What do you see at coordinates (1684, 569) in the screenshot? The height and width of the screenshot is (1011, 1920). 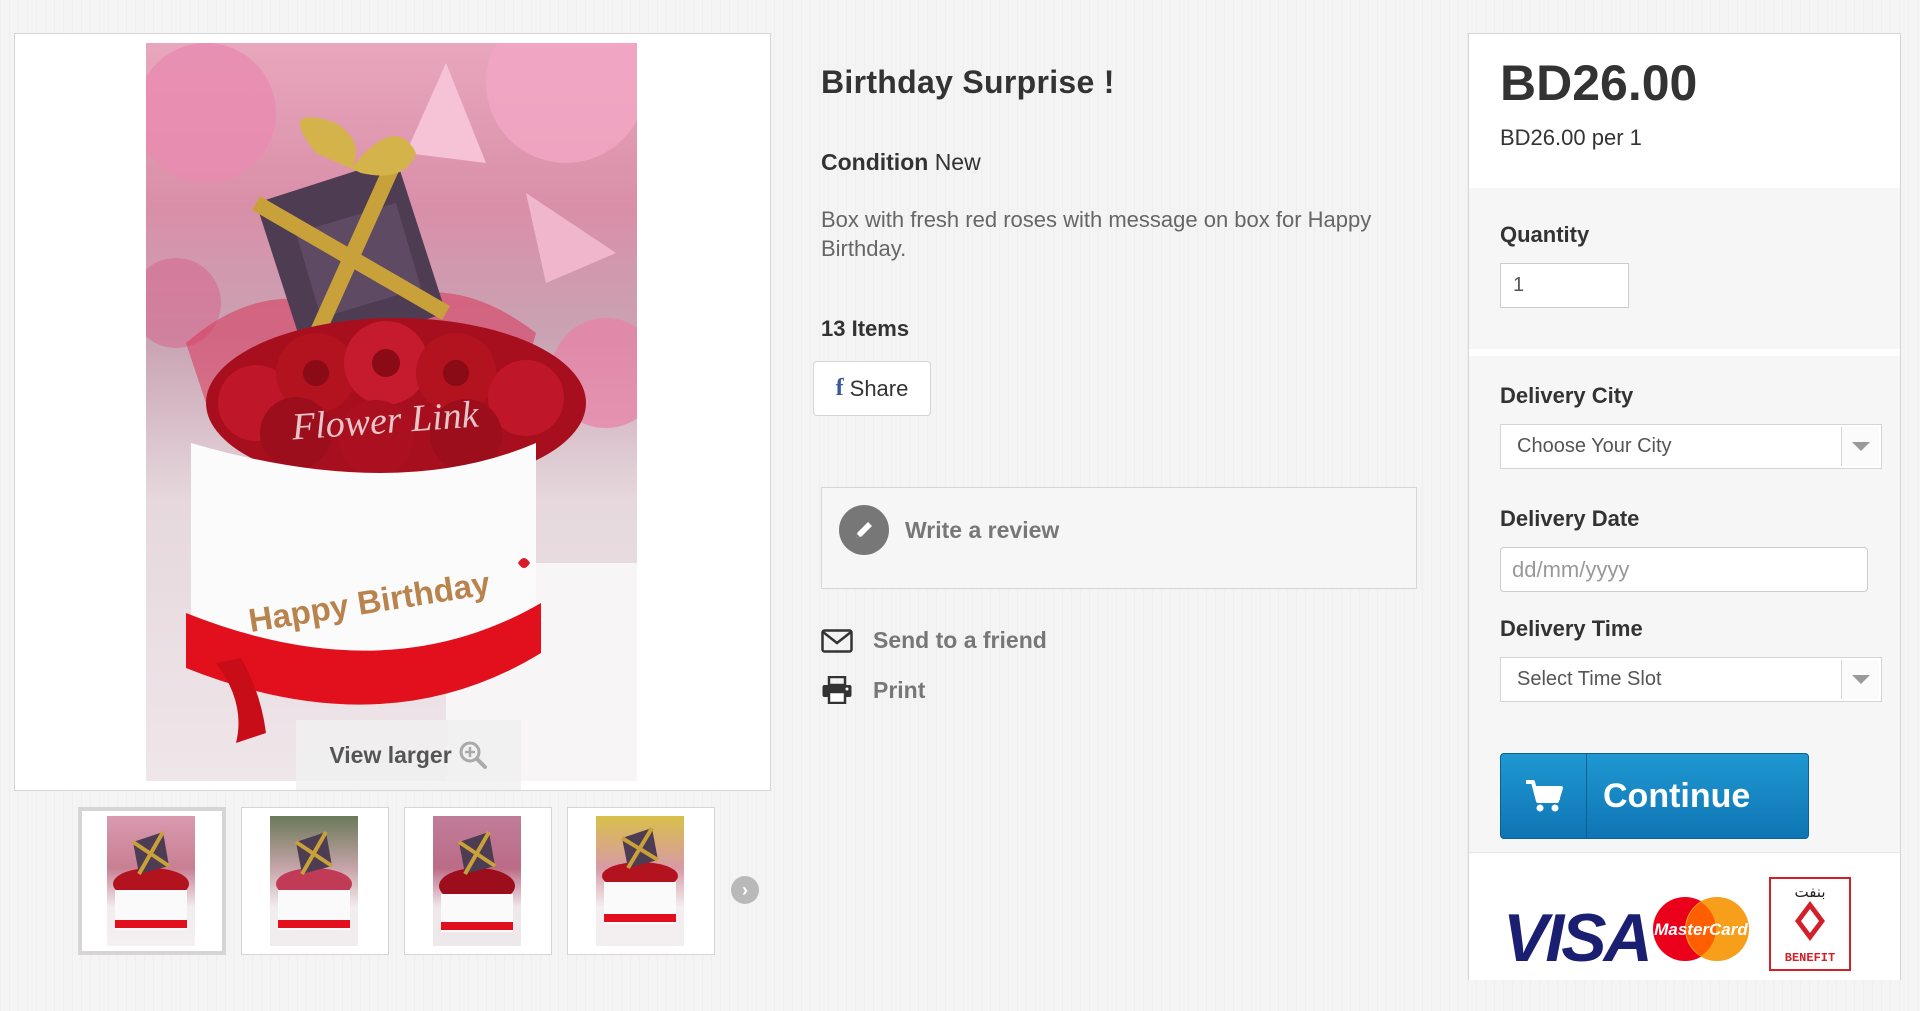 I see `delivery-date-input: dd/mm/yyyy` at bounding box center [1684, 569].